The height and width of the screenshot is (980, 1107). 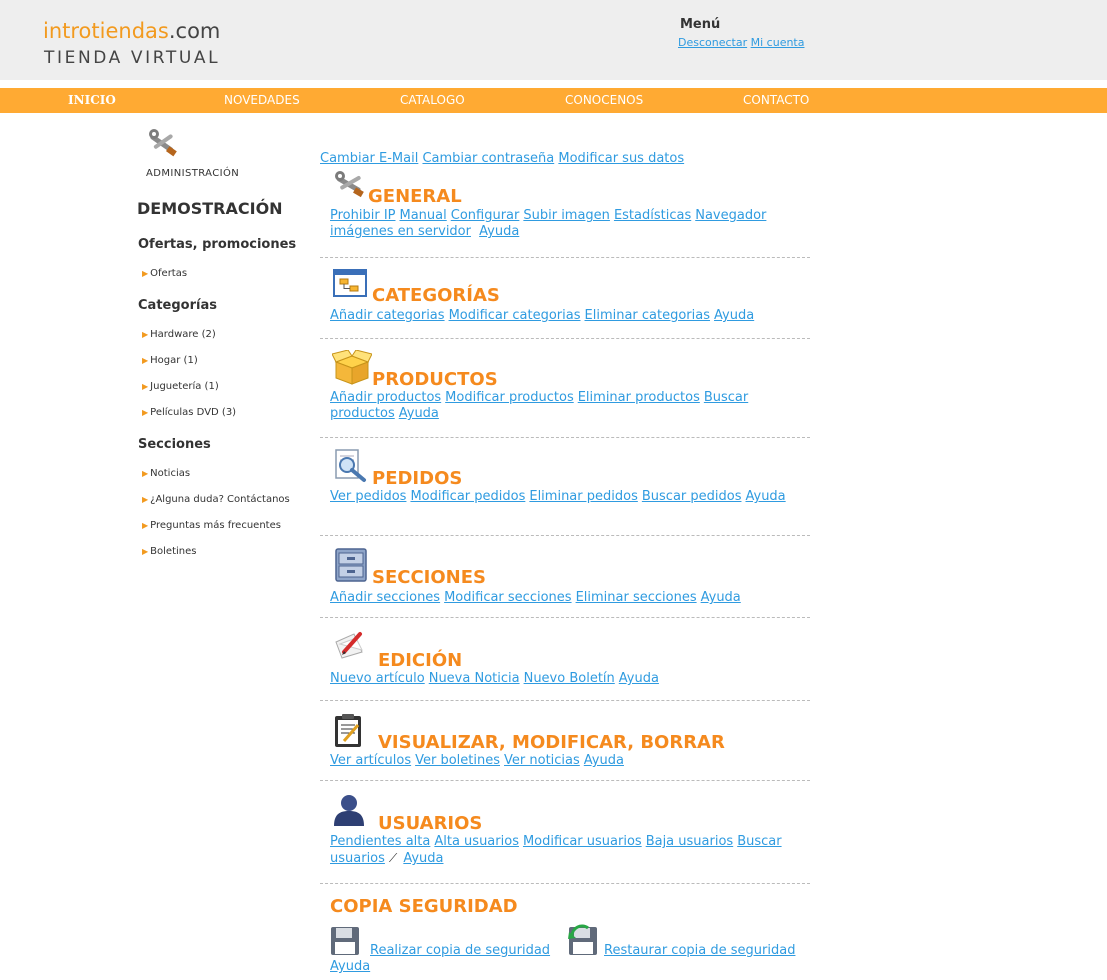 I want to click on edit-product-link: Modificar productos, so click(x=509, y=397).